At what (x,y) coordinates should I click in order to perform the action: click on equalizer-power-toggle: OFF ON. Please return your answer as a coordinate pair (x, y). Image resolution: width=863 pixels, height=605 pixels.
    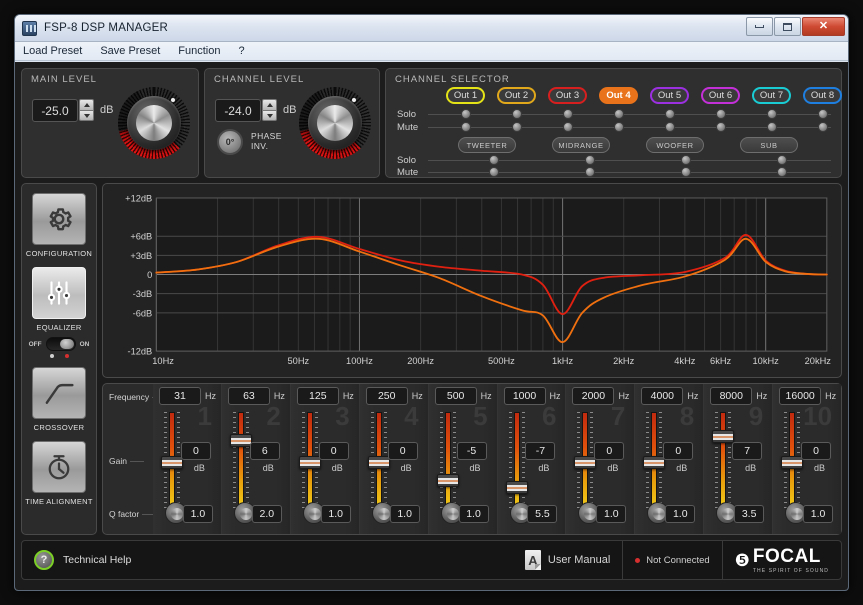
    Looking at the image, I should click on (59, 344).